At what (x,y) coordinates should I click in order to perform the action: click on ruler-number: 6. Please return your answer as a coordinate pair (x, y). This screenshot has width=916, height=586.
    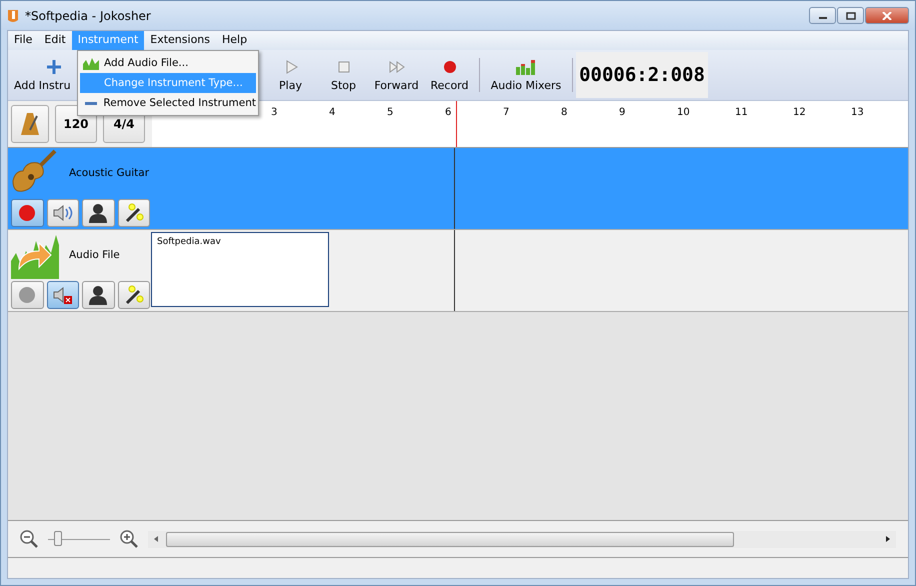
    Looking at the image, I should click on (448, 112).